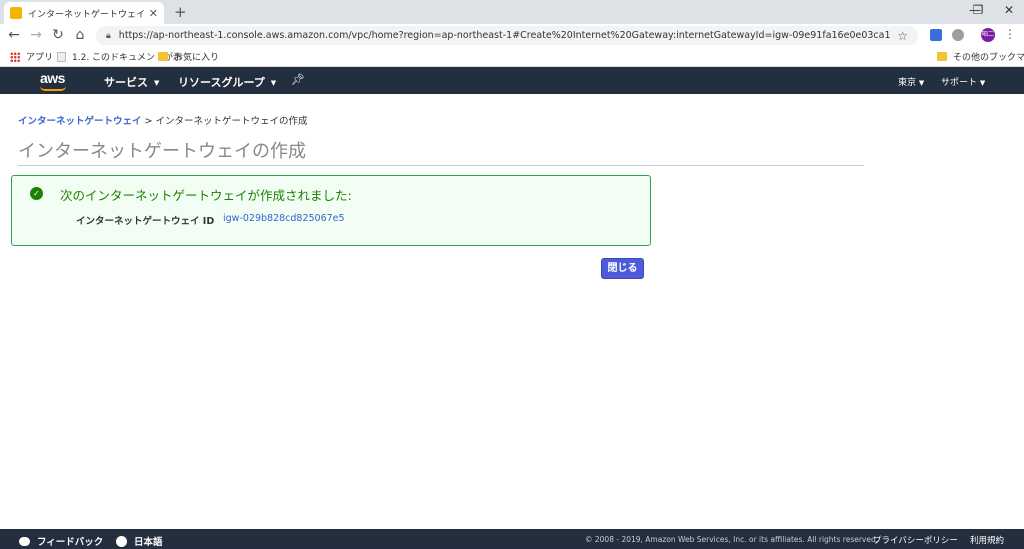  What do you see at coordinates (180, 12) in the screenshot?
I see `new-tab-button: +` at bounding box center [180, 12].